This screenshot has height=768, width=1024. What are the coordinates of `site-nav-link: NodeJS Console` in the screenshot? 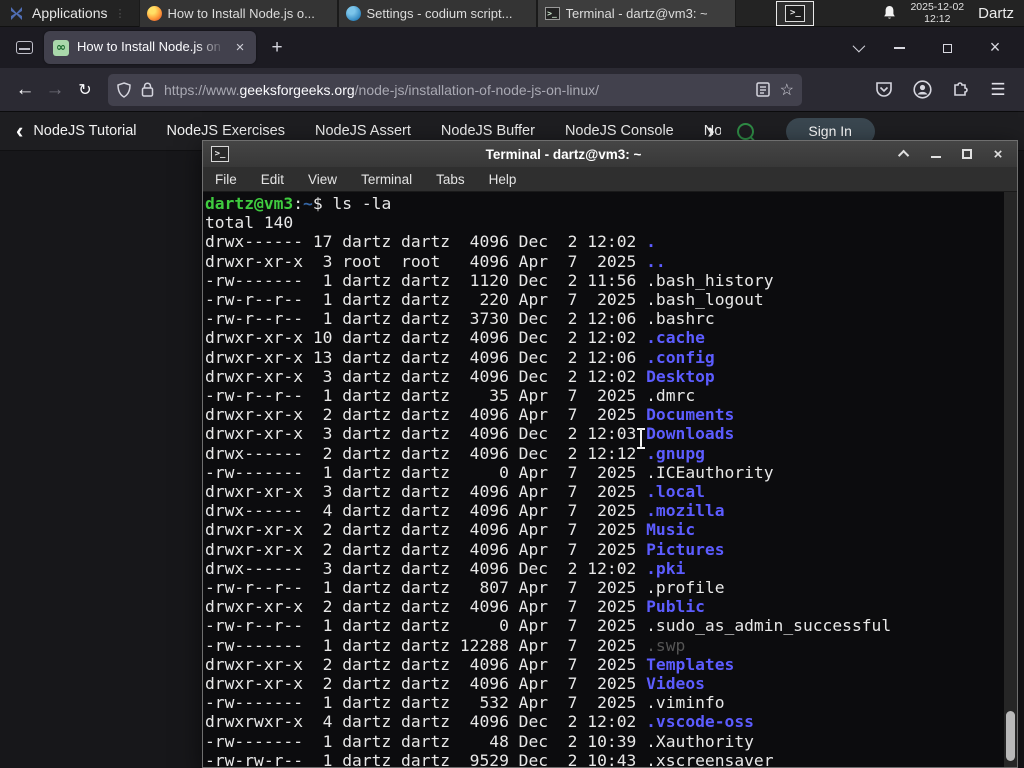 It's located at (619, 131).